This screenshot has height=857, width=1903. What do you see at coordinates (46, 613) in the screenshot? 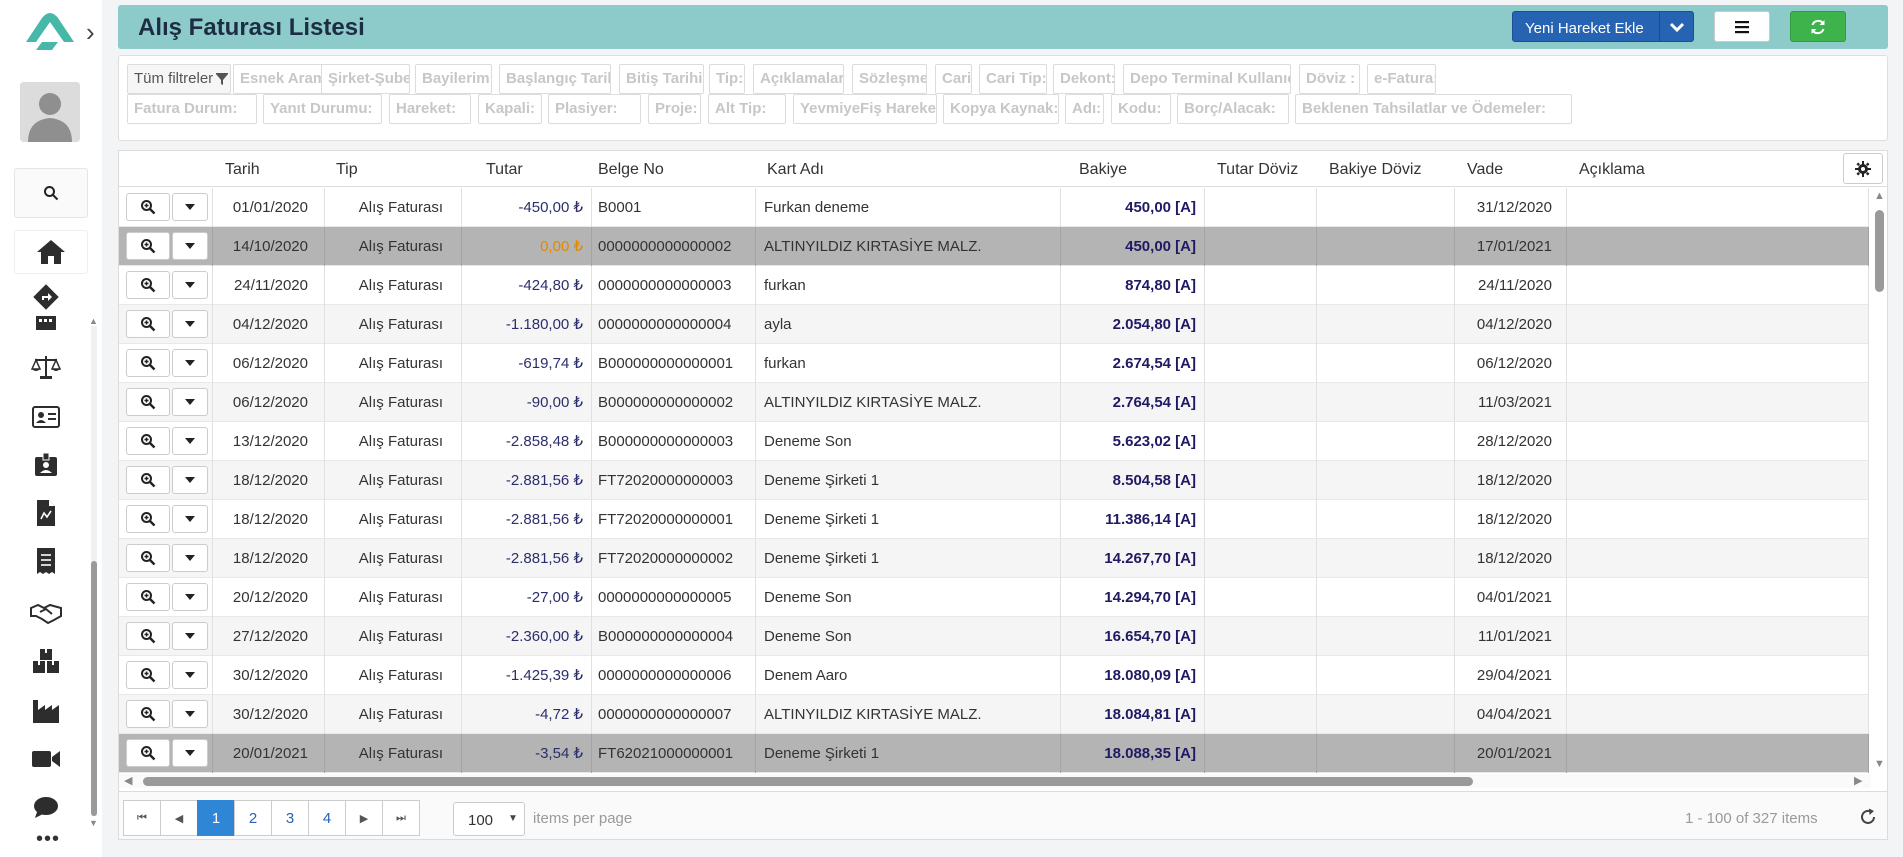
I see `sidebar-item-agreements` at bounding box center [46, 613].